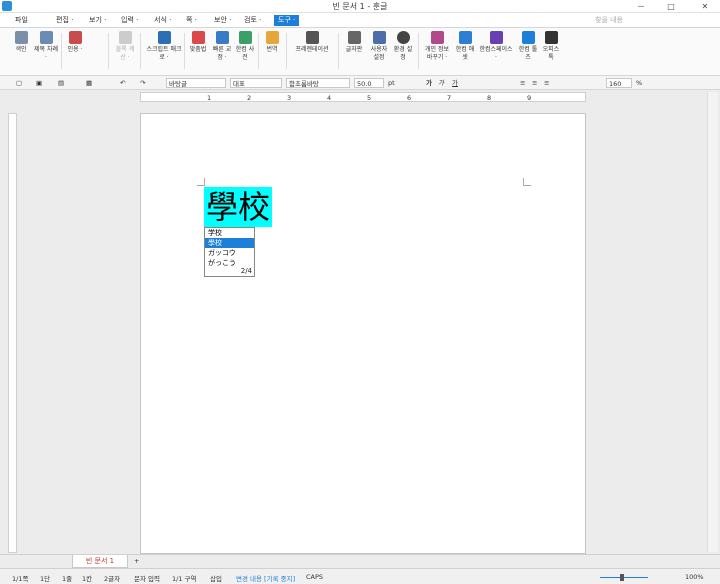 This screenshot has height=584, width=720. Describe the element at coordinates (222, 46) in the screenshot. I see `quick-correct-button: 빠른 교정 ·` at that location.